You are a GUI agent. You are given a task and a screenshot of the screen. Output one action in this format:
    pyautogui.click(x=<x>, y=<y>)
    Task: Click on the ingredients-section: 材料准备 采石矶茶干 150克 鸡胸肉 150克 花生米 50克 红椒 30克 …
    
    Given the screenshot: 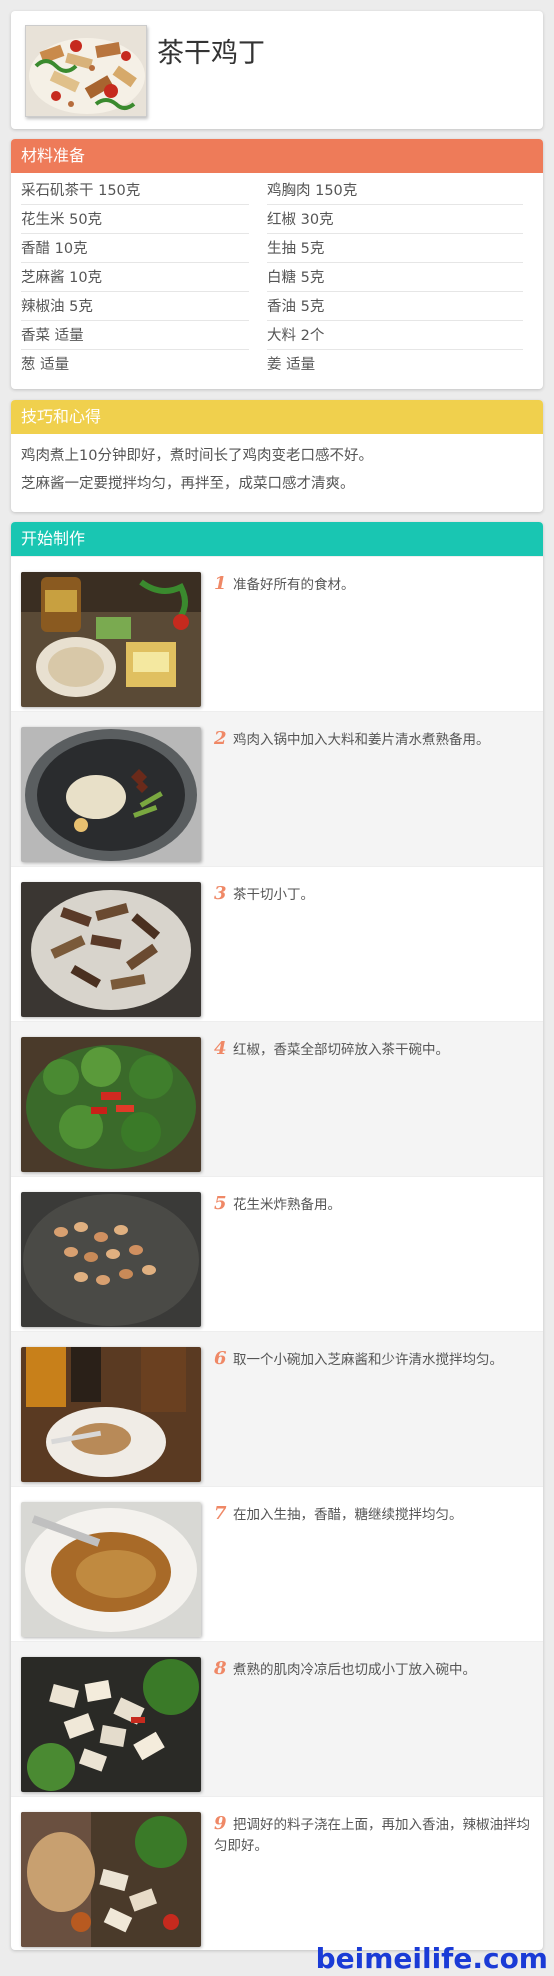 What is the action you would take?
    pyautogui.click(x=277, y=264)
    